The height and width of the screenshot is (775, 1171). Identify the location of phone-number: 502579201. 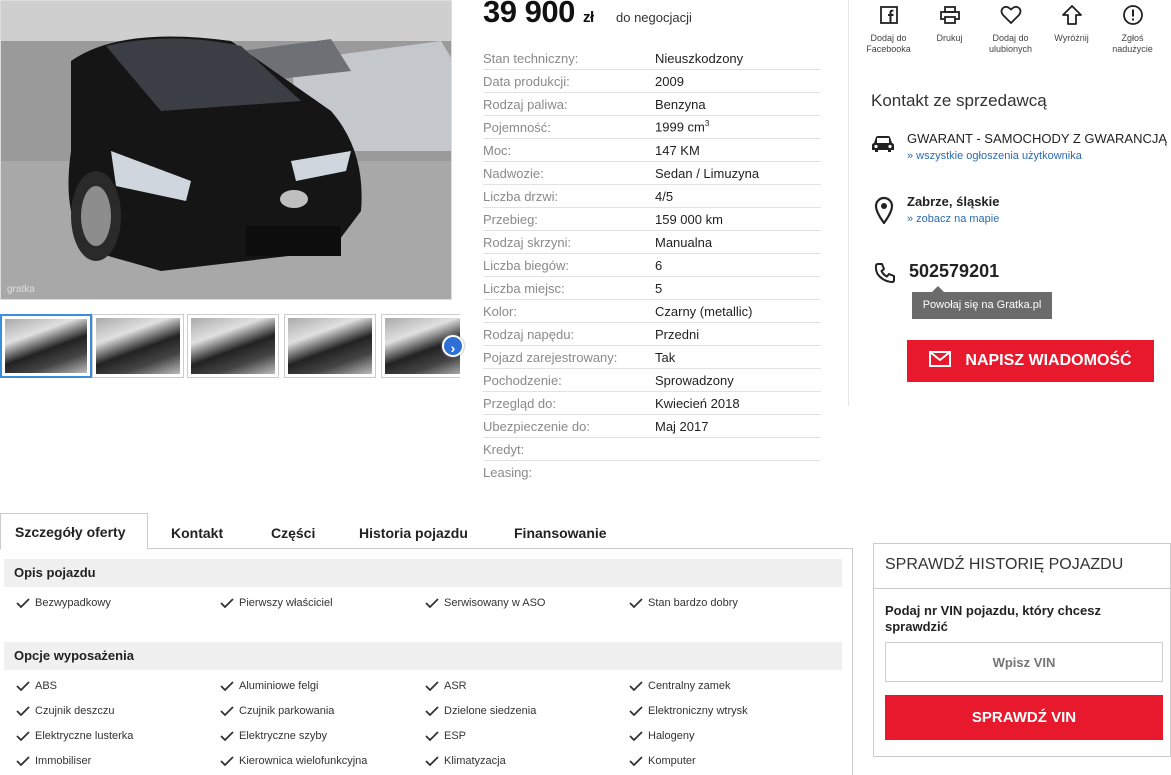
(954, 271).